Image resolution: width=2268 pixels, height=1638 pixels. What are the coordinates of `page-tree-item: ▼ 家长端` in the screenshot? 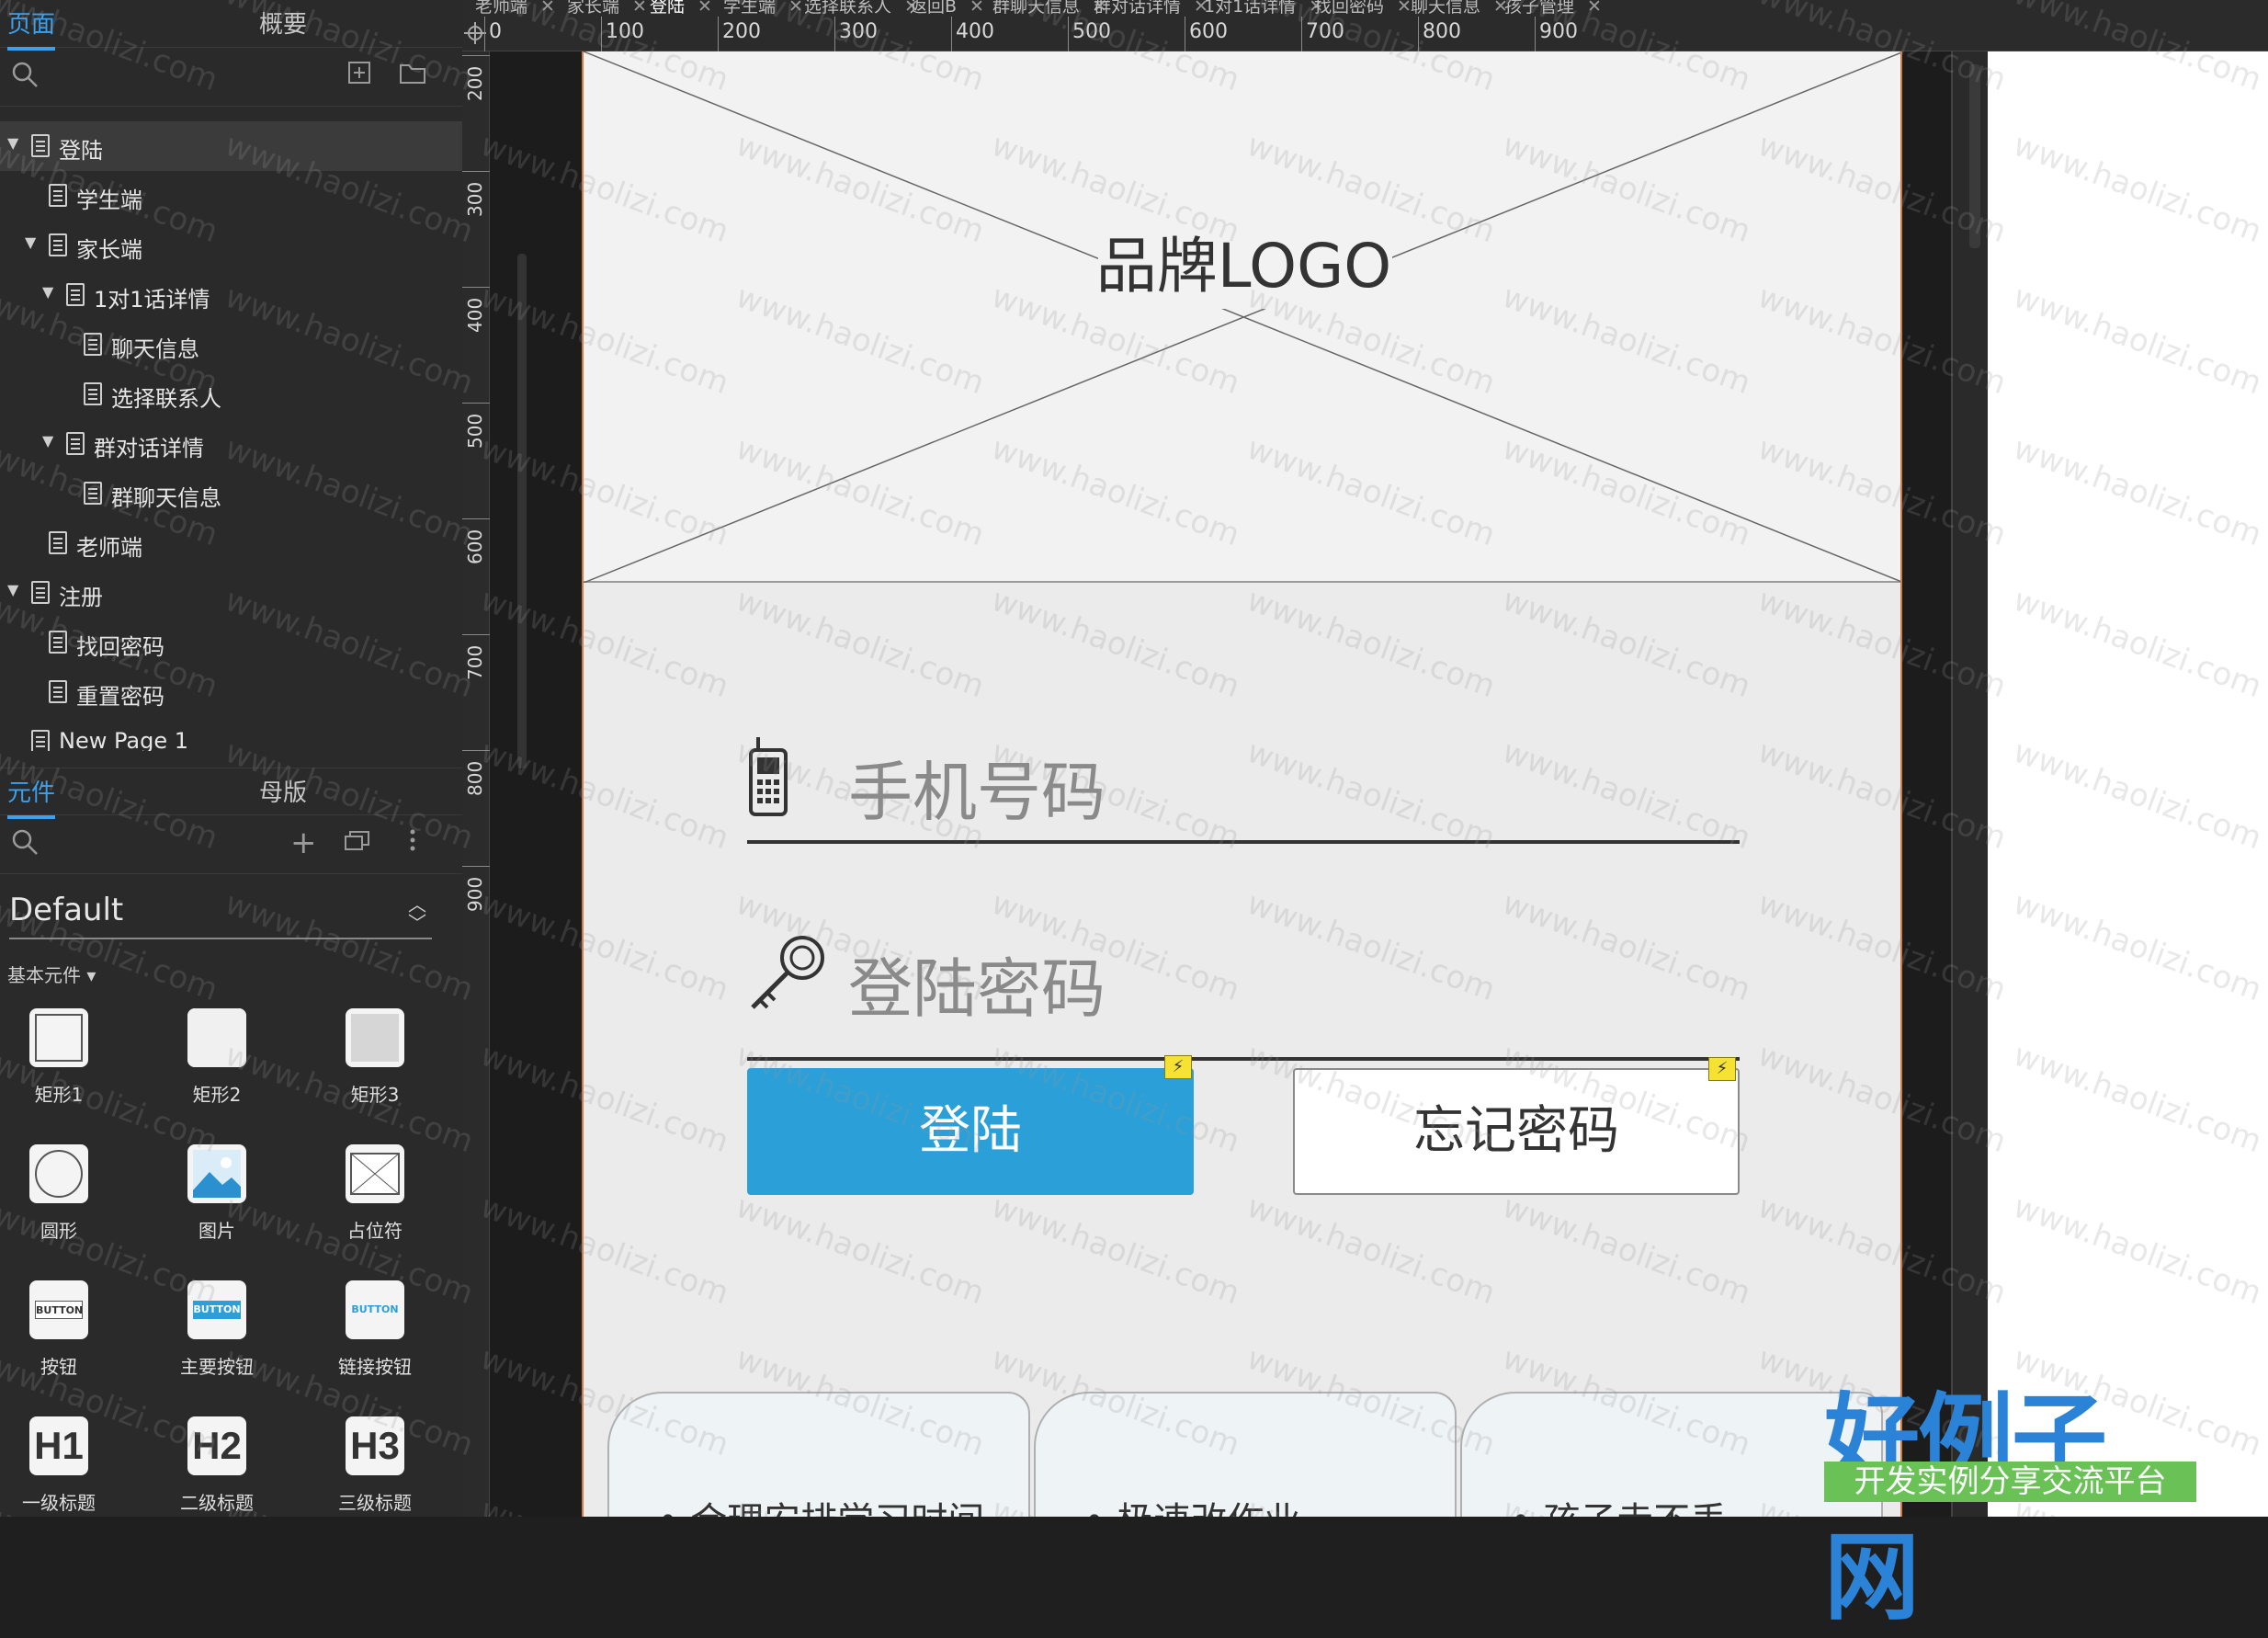 It's located at (231, 245).